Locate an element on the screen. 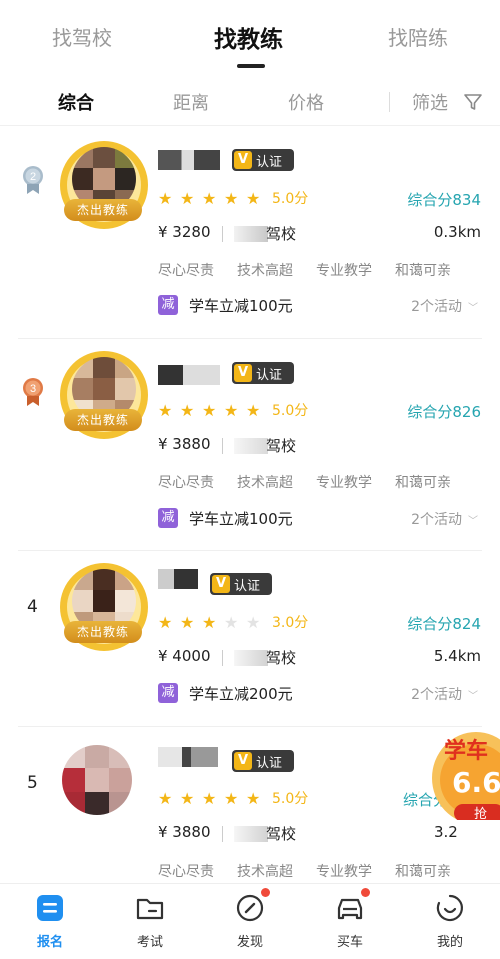  tab-find-school: 找驾校 is located at coordinates (82, 36).